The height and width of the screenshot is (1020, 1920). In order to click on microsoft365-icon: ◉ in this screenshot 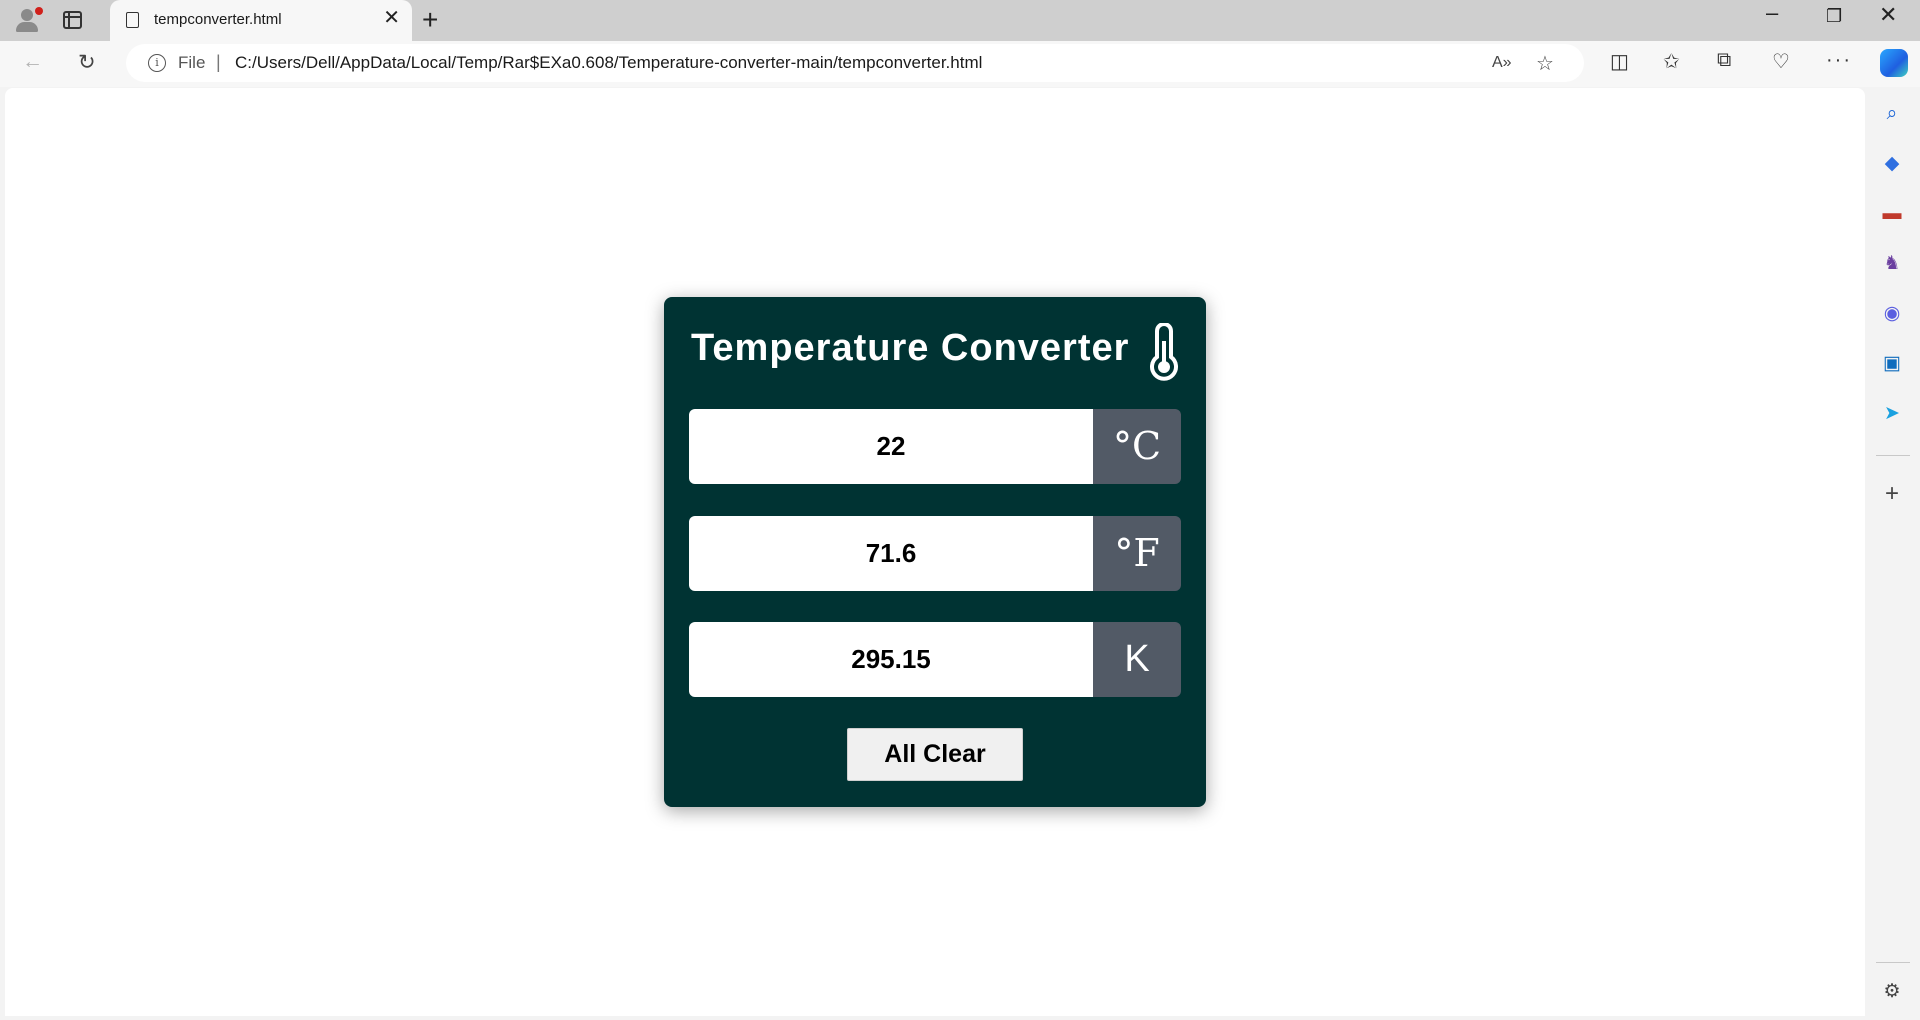, I will do `click(1892, 314)`.